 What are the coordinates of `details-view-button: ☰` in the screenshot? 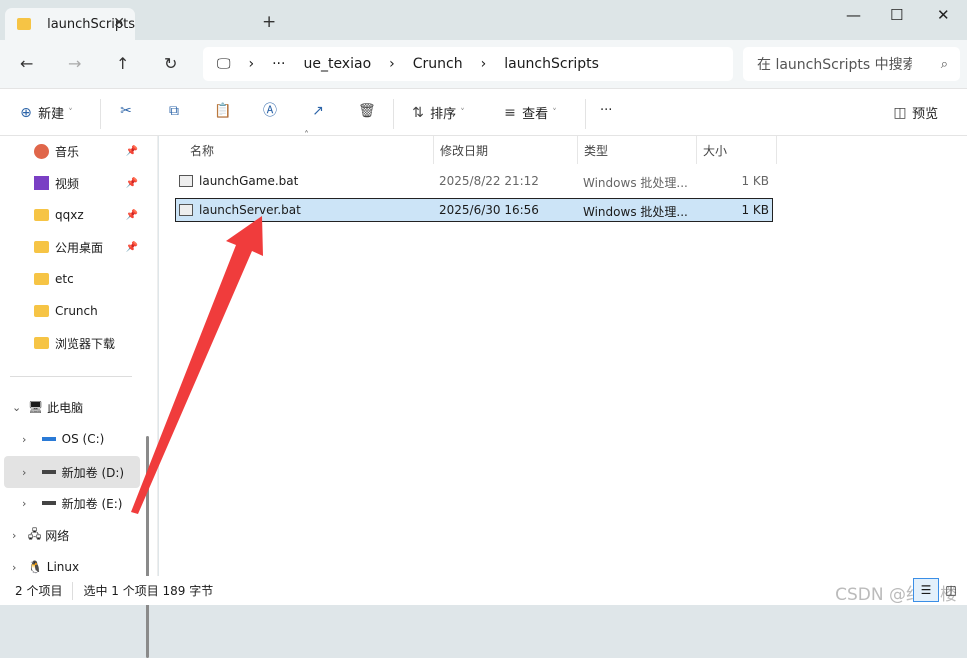 It's located at (926, 590).